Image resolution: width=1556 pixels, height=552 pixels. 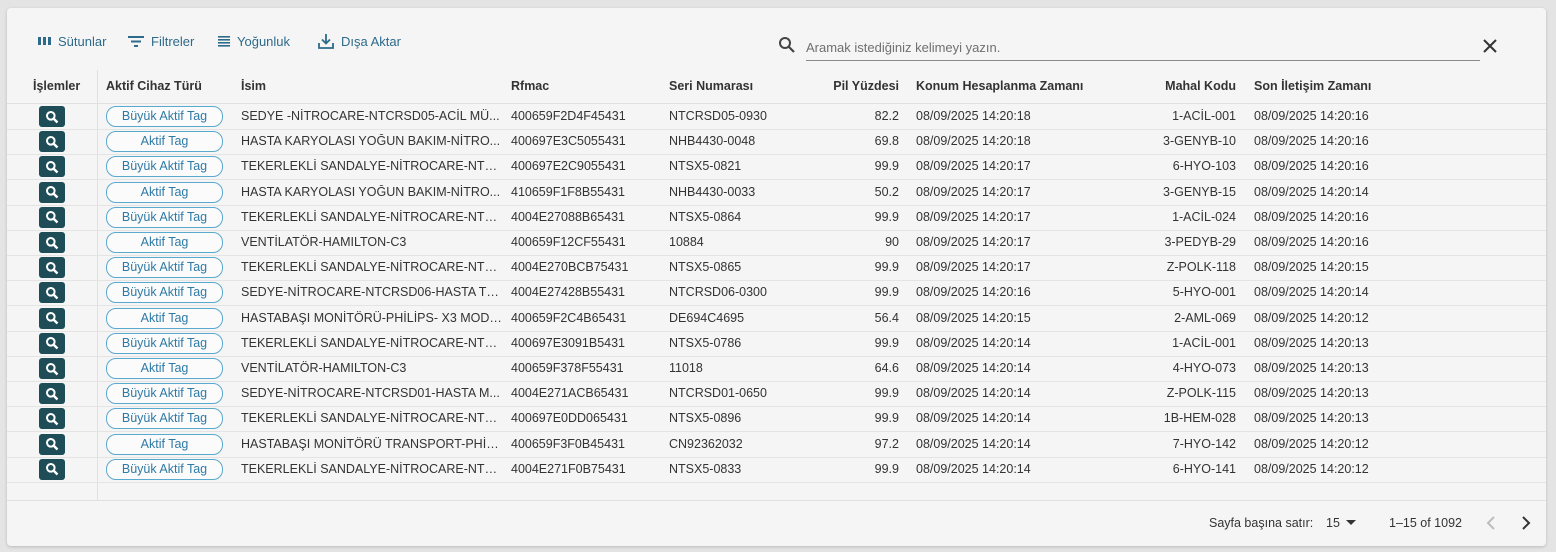 I want to click on header-name: İsim, so click(x=253, y=86).